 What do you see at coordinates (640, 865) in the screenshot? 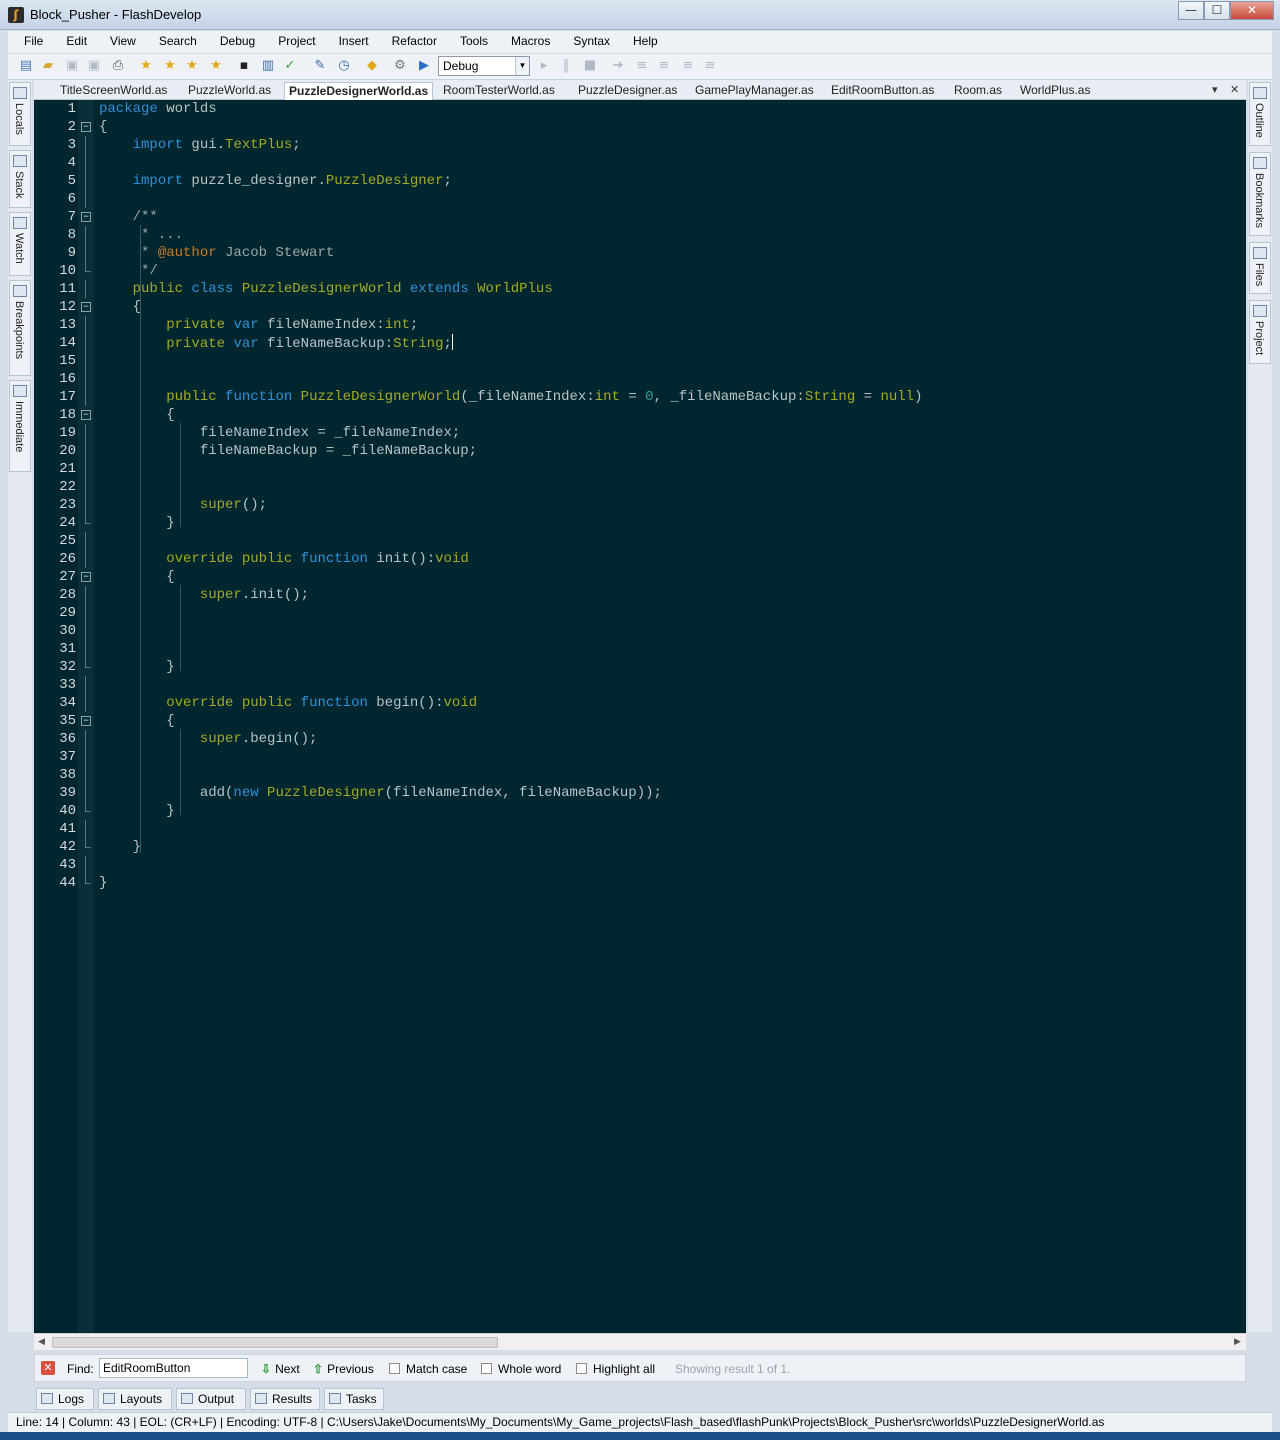
I see `code-line: 43` at bounding box center [640, 865].